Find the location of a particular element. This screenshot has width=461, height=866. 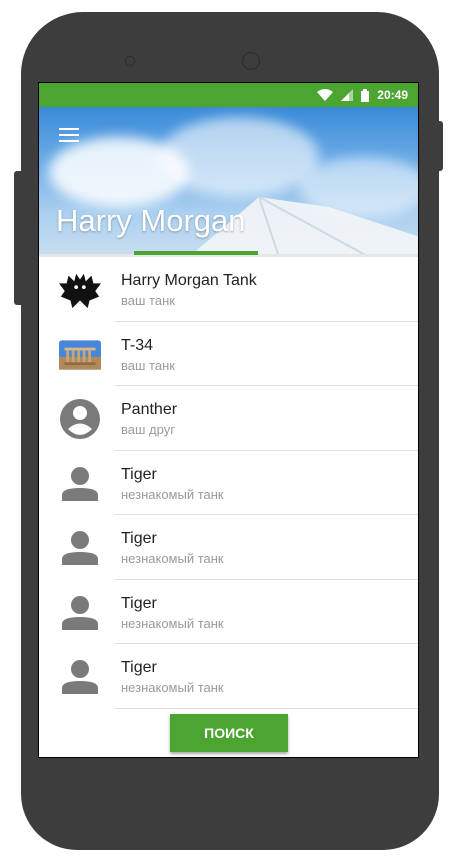

power-button is located at coordinates (439, 146).